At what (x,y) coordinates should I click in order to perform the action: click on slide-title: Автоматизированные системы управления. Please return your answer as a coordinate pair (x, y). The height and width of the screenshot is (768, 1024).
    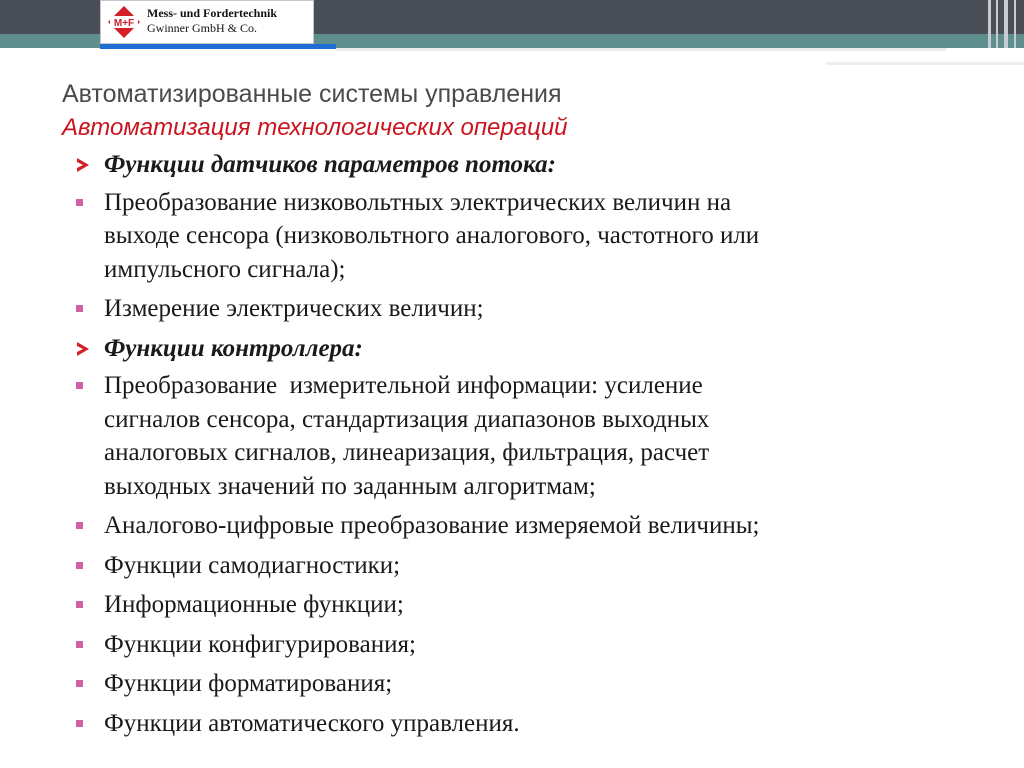
    Looking at the image, I should click on (312, 94).